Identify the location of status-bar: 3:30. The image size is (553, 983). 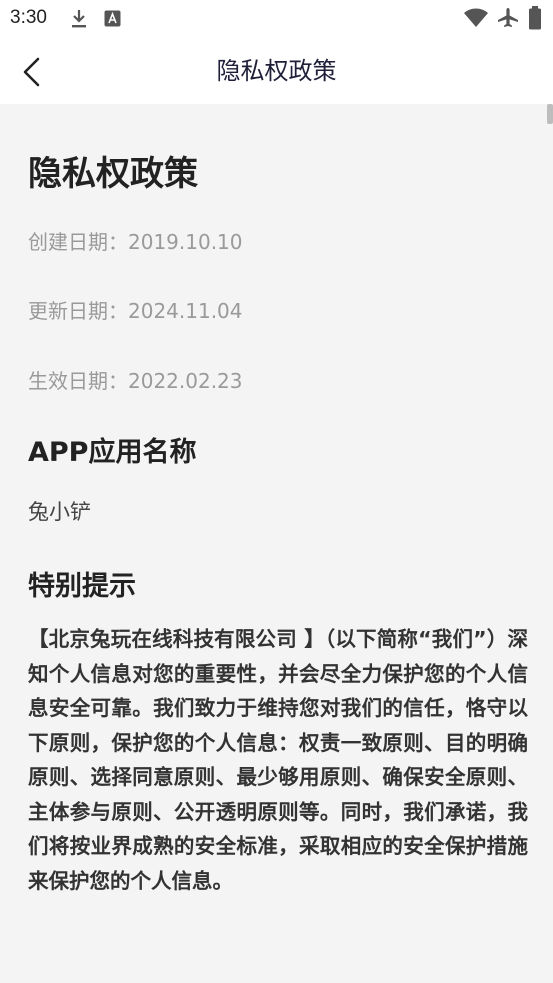
(276, 19).